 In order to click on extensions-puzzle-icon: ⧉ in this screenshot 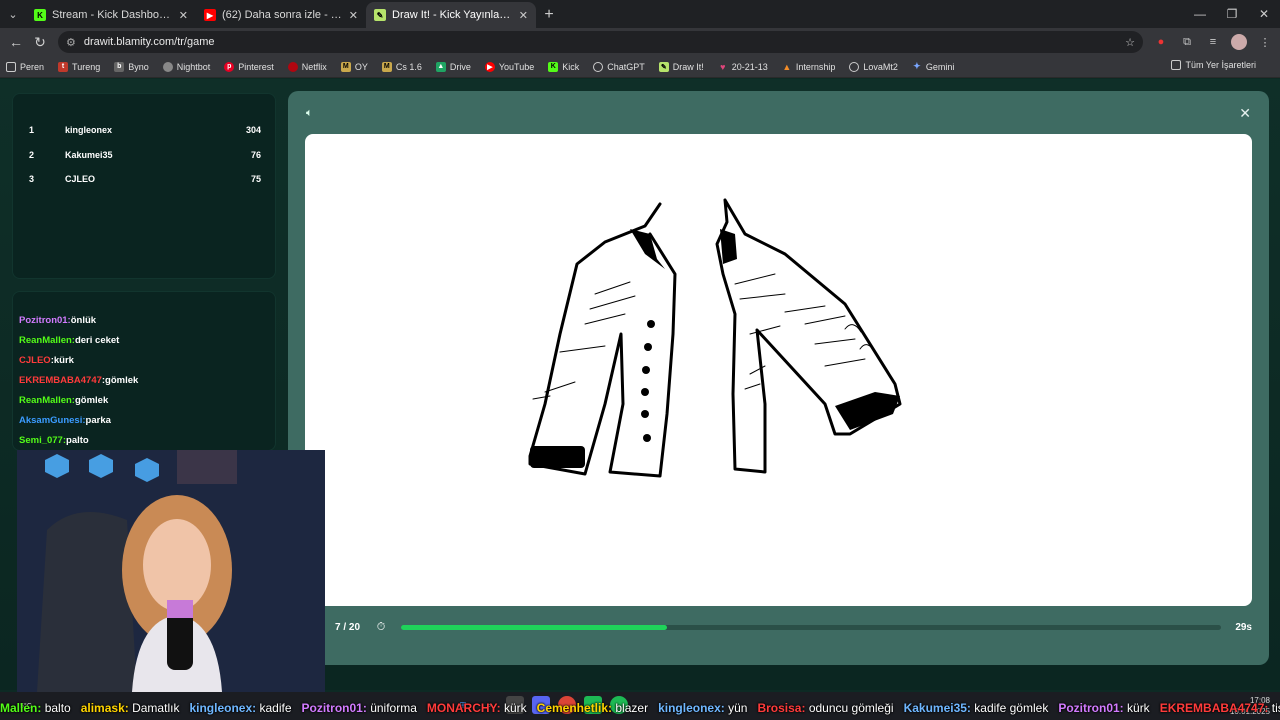, I will do `click(1187, 42)`.